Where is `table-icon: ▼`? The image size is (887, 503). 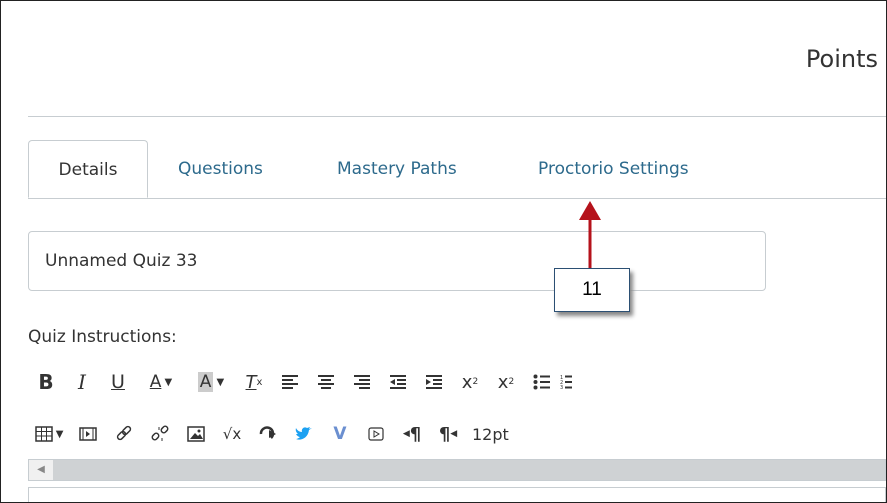
table-icon: ▼ is located at coordinates (49, 434).